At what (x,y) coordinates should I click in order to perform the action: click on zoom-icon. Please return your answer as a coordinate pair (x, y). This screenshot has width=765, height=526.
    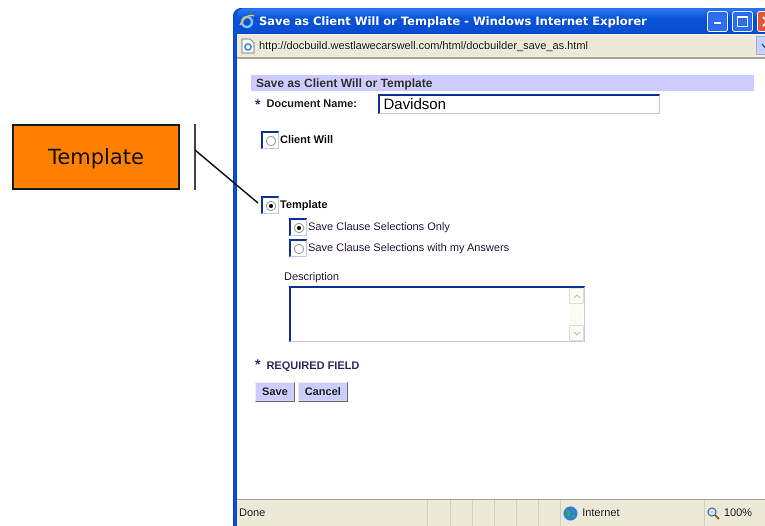
    Looking at the image, I should click on (713, 513).